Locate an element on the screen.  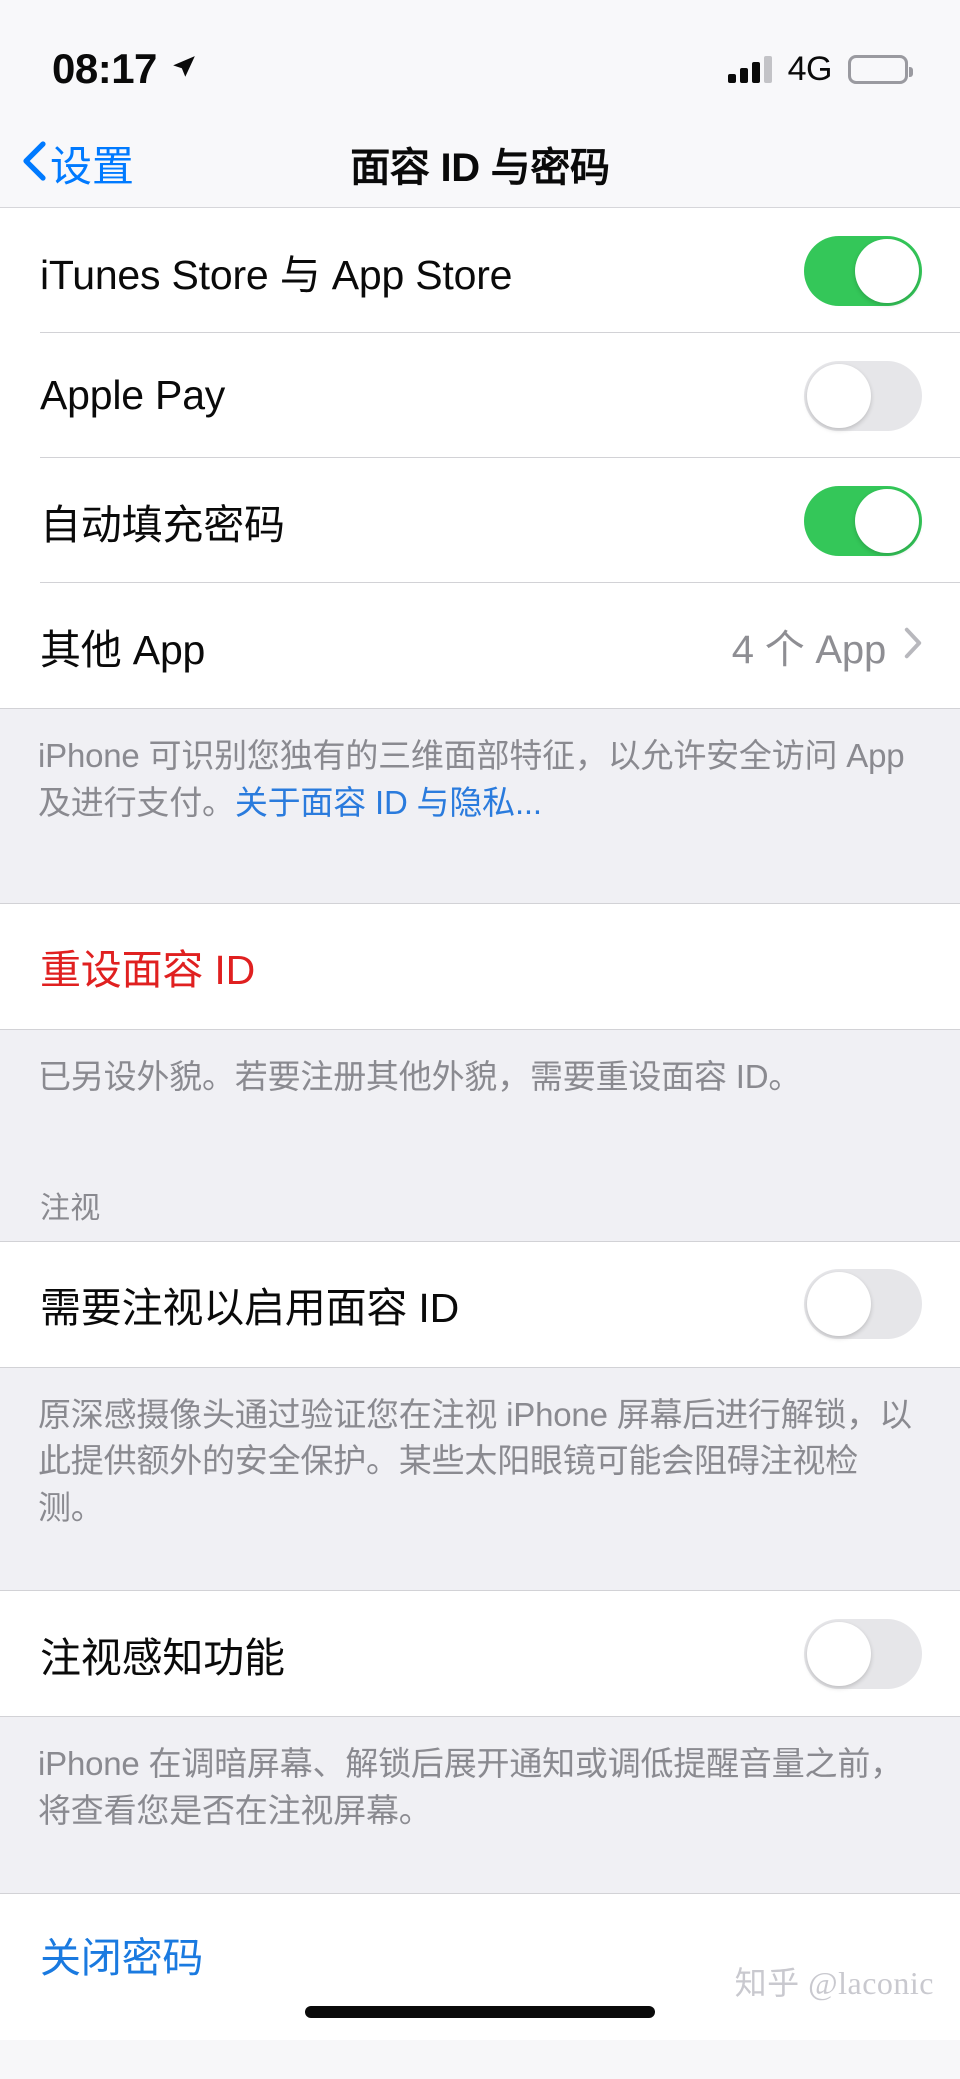
row-label: 其他 App is located at coordinates (123, 649).